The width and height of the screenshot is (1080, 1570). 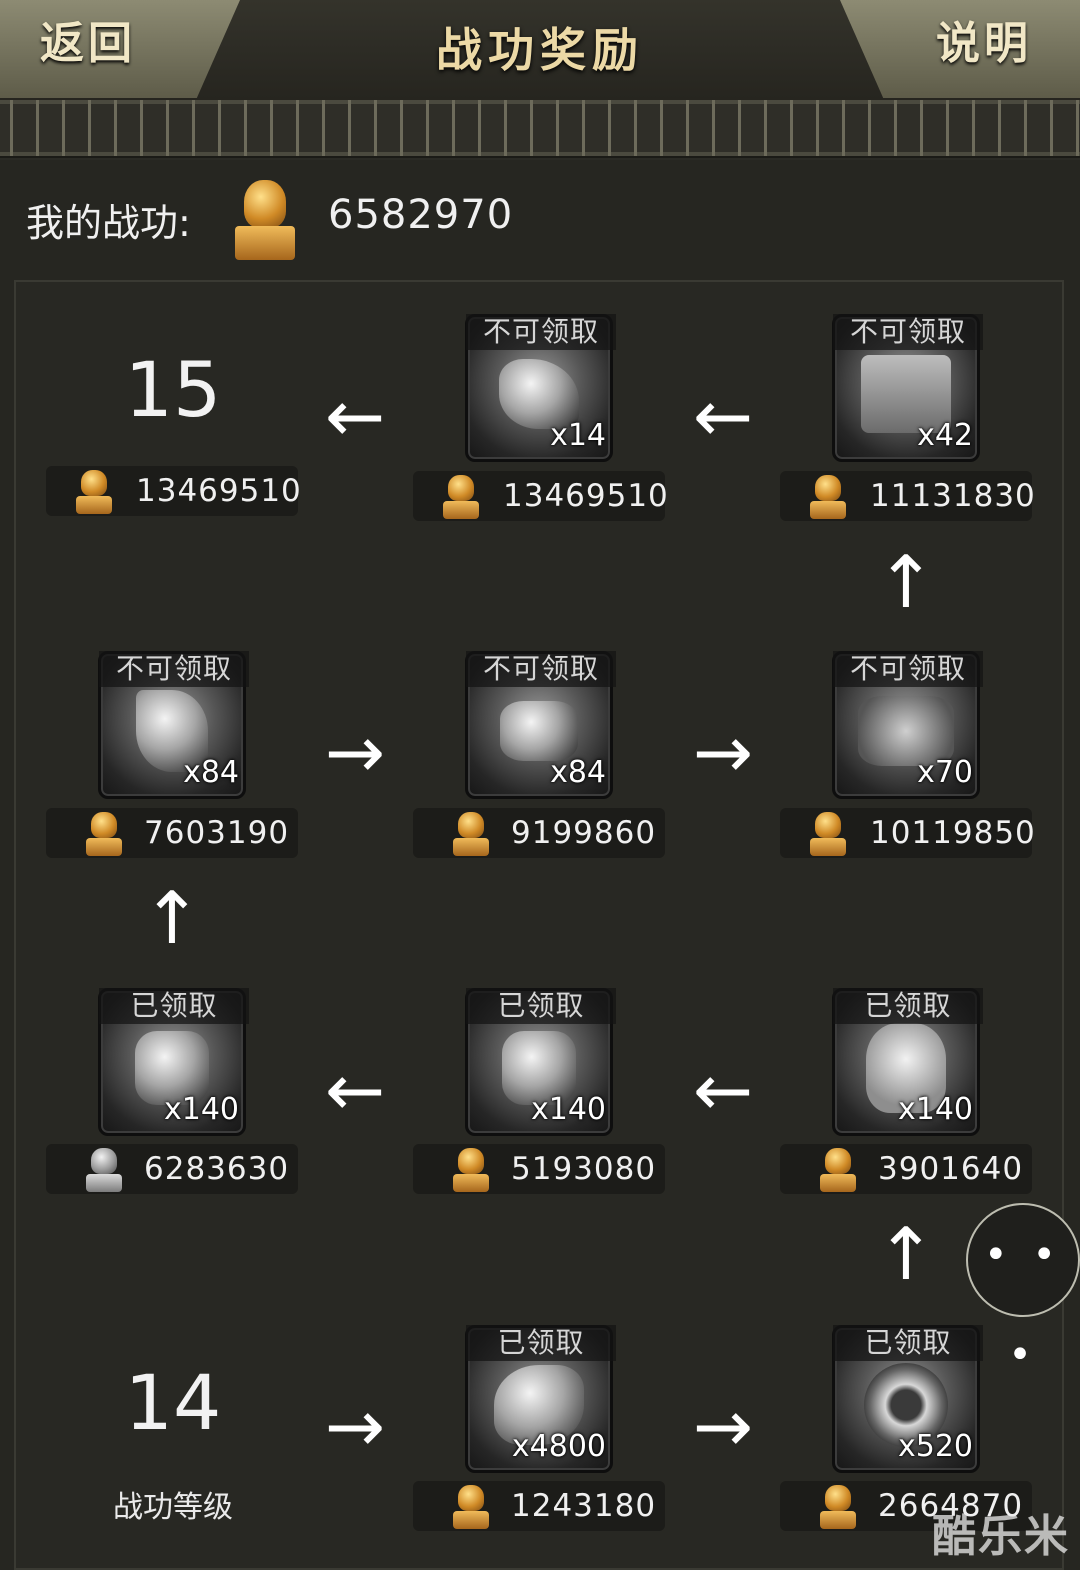 What do you see at coordinates (1001, 1536) in the screenshot?
I see `watermark: 酷乐米` at bounding box center [1001, 1536].